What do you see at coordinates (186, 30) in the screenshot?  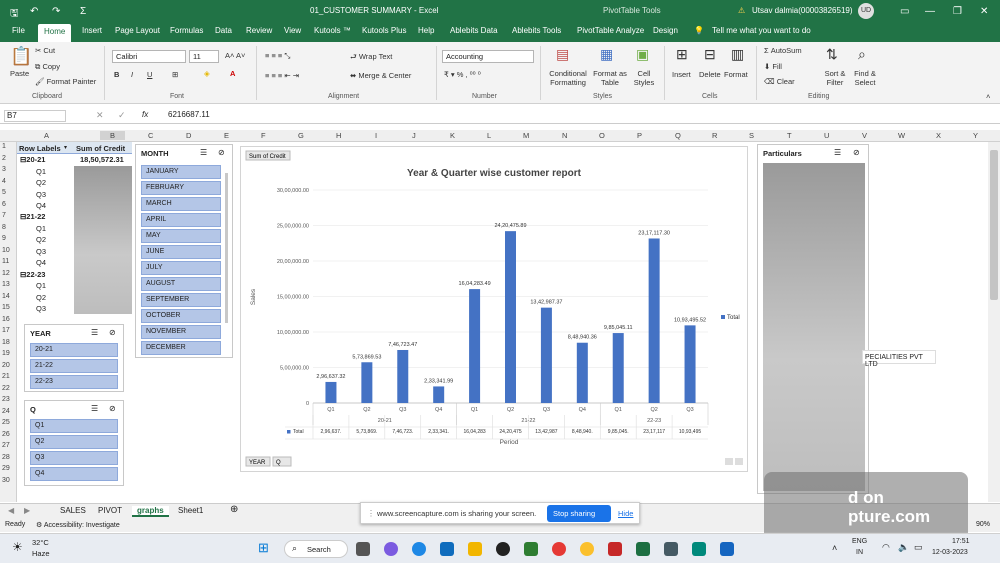 I see `tab-formulas: Formulas` at bounding box center [186, 30].